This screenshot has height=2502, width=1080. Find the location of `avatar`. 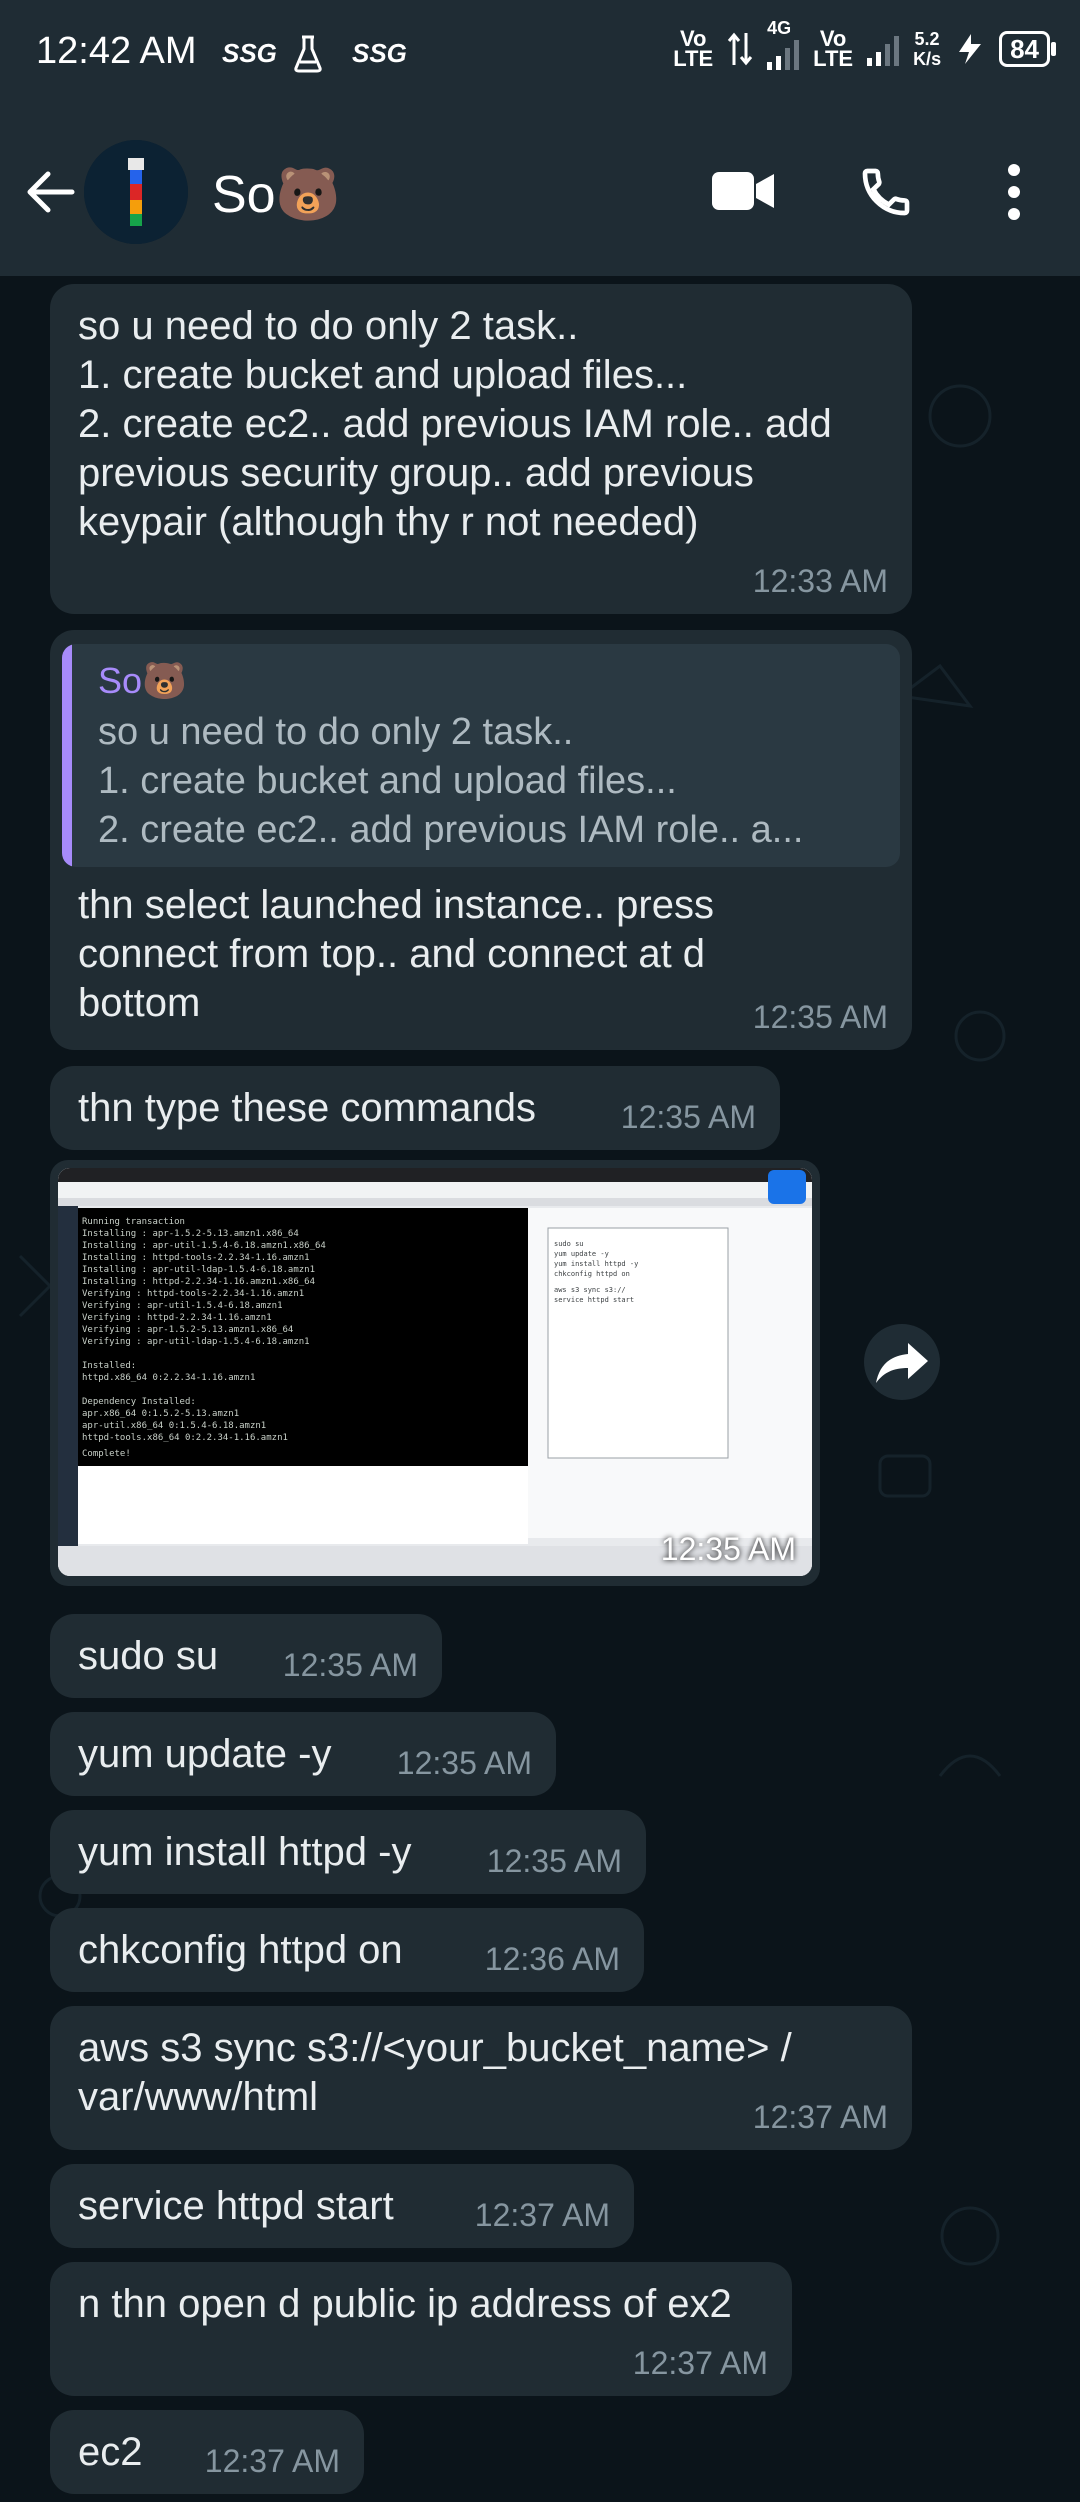

avatar is located at coordinates (136, 192).